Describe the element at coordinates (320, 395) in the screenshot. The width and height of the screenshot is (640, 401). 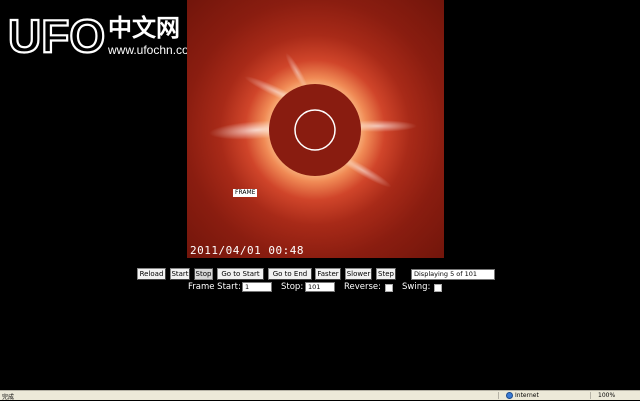
I see `browser-status-bar: 完成 Internet 100%` at that location.